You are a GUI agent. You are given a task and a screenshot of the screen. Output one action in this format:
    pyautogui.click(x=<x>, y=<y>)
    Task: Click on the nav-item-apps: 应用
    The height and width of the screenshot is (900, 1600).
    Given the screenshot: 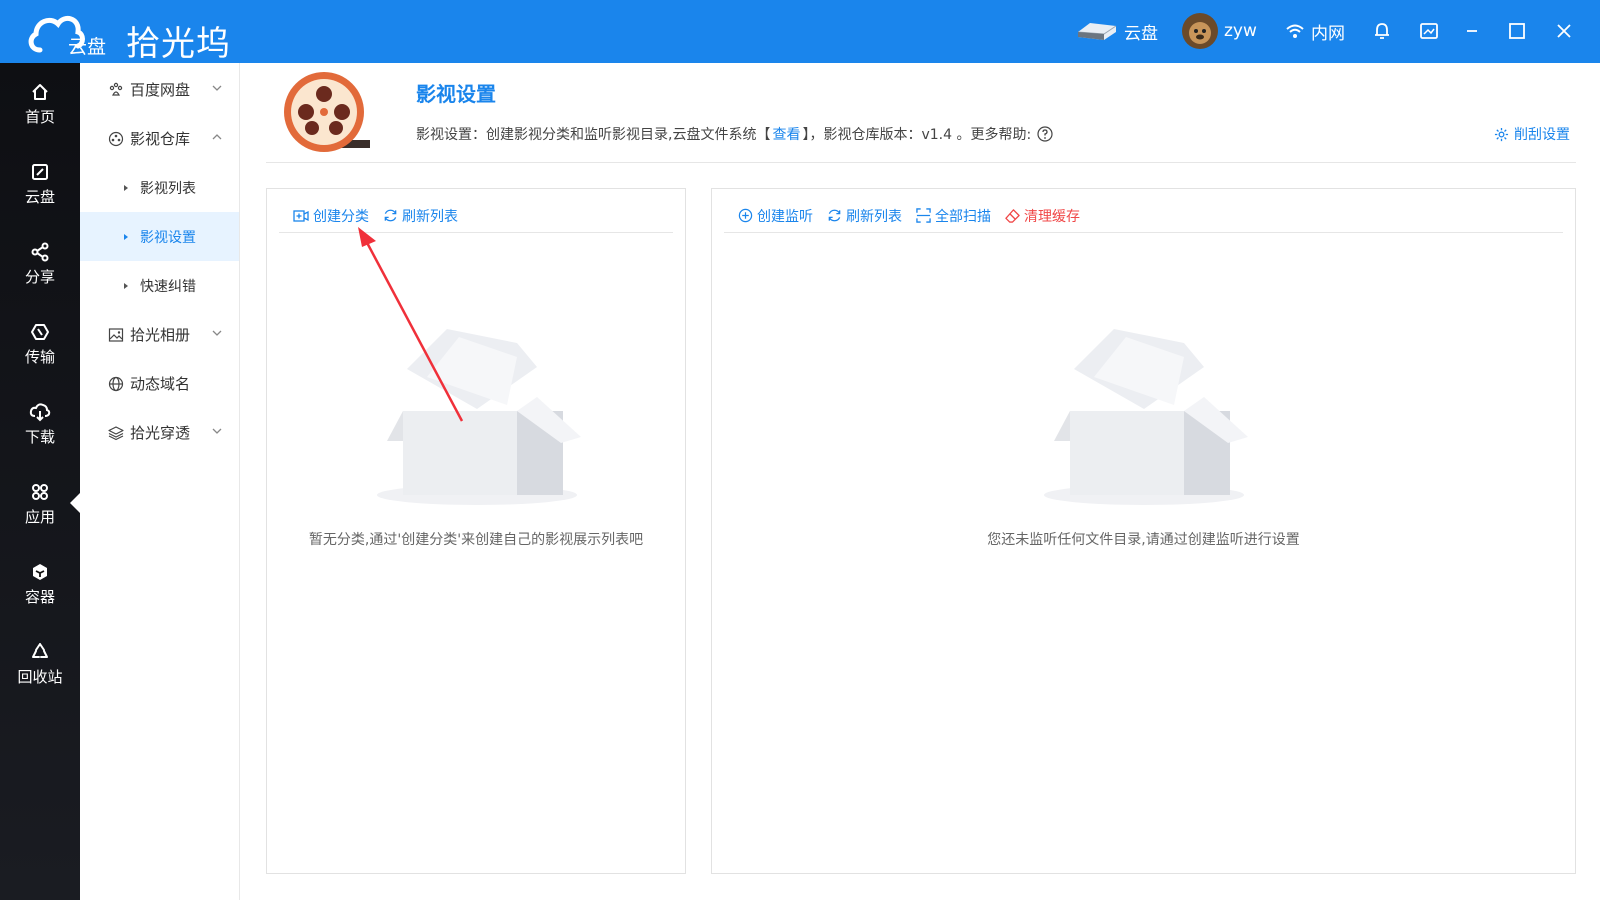 What is the action you would take?
    pyautogui.click(x=40, y=511)
    